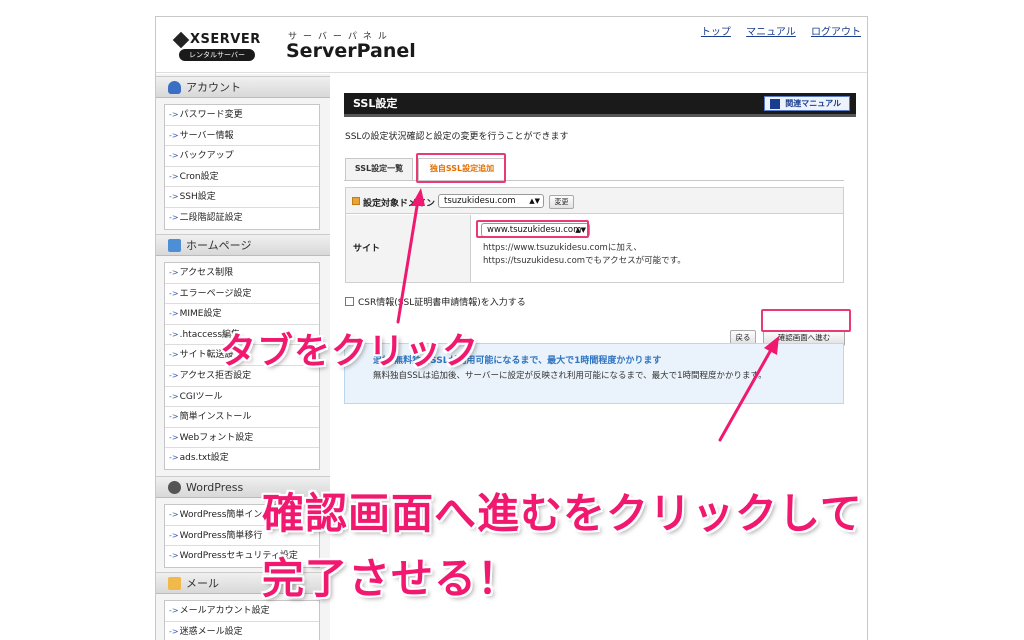  What do you see at coordinates (391, 578) in the screenshot?
I see `confirm-caption-line2: 完了させる！` at bounding box center [391, 578].